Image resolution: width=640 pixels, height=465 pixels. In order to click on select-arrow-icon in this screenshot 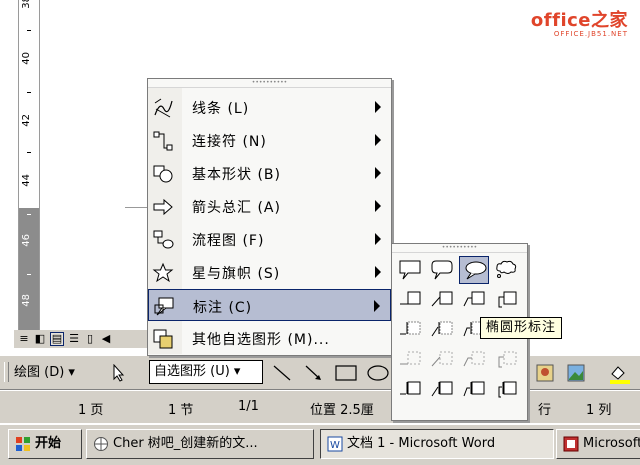, I will do `click(119, 372)`.